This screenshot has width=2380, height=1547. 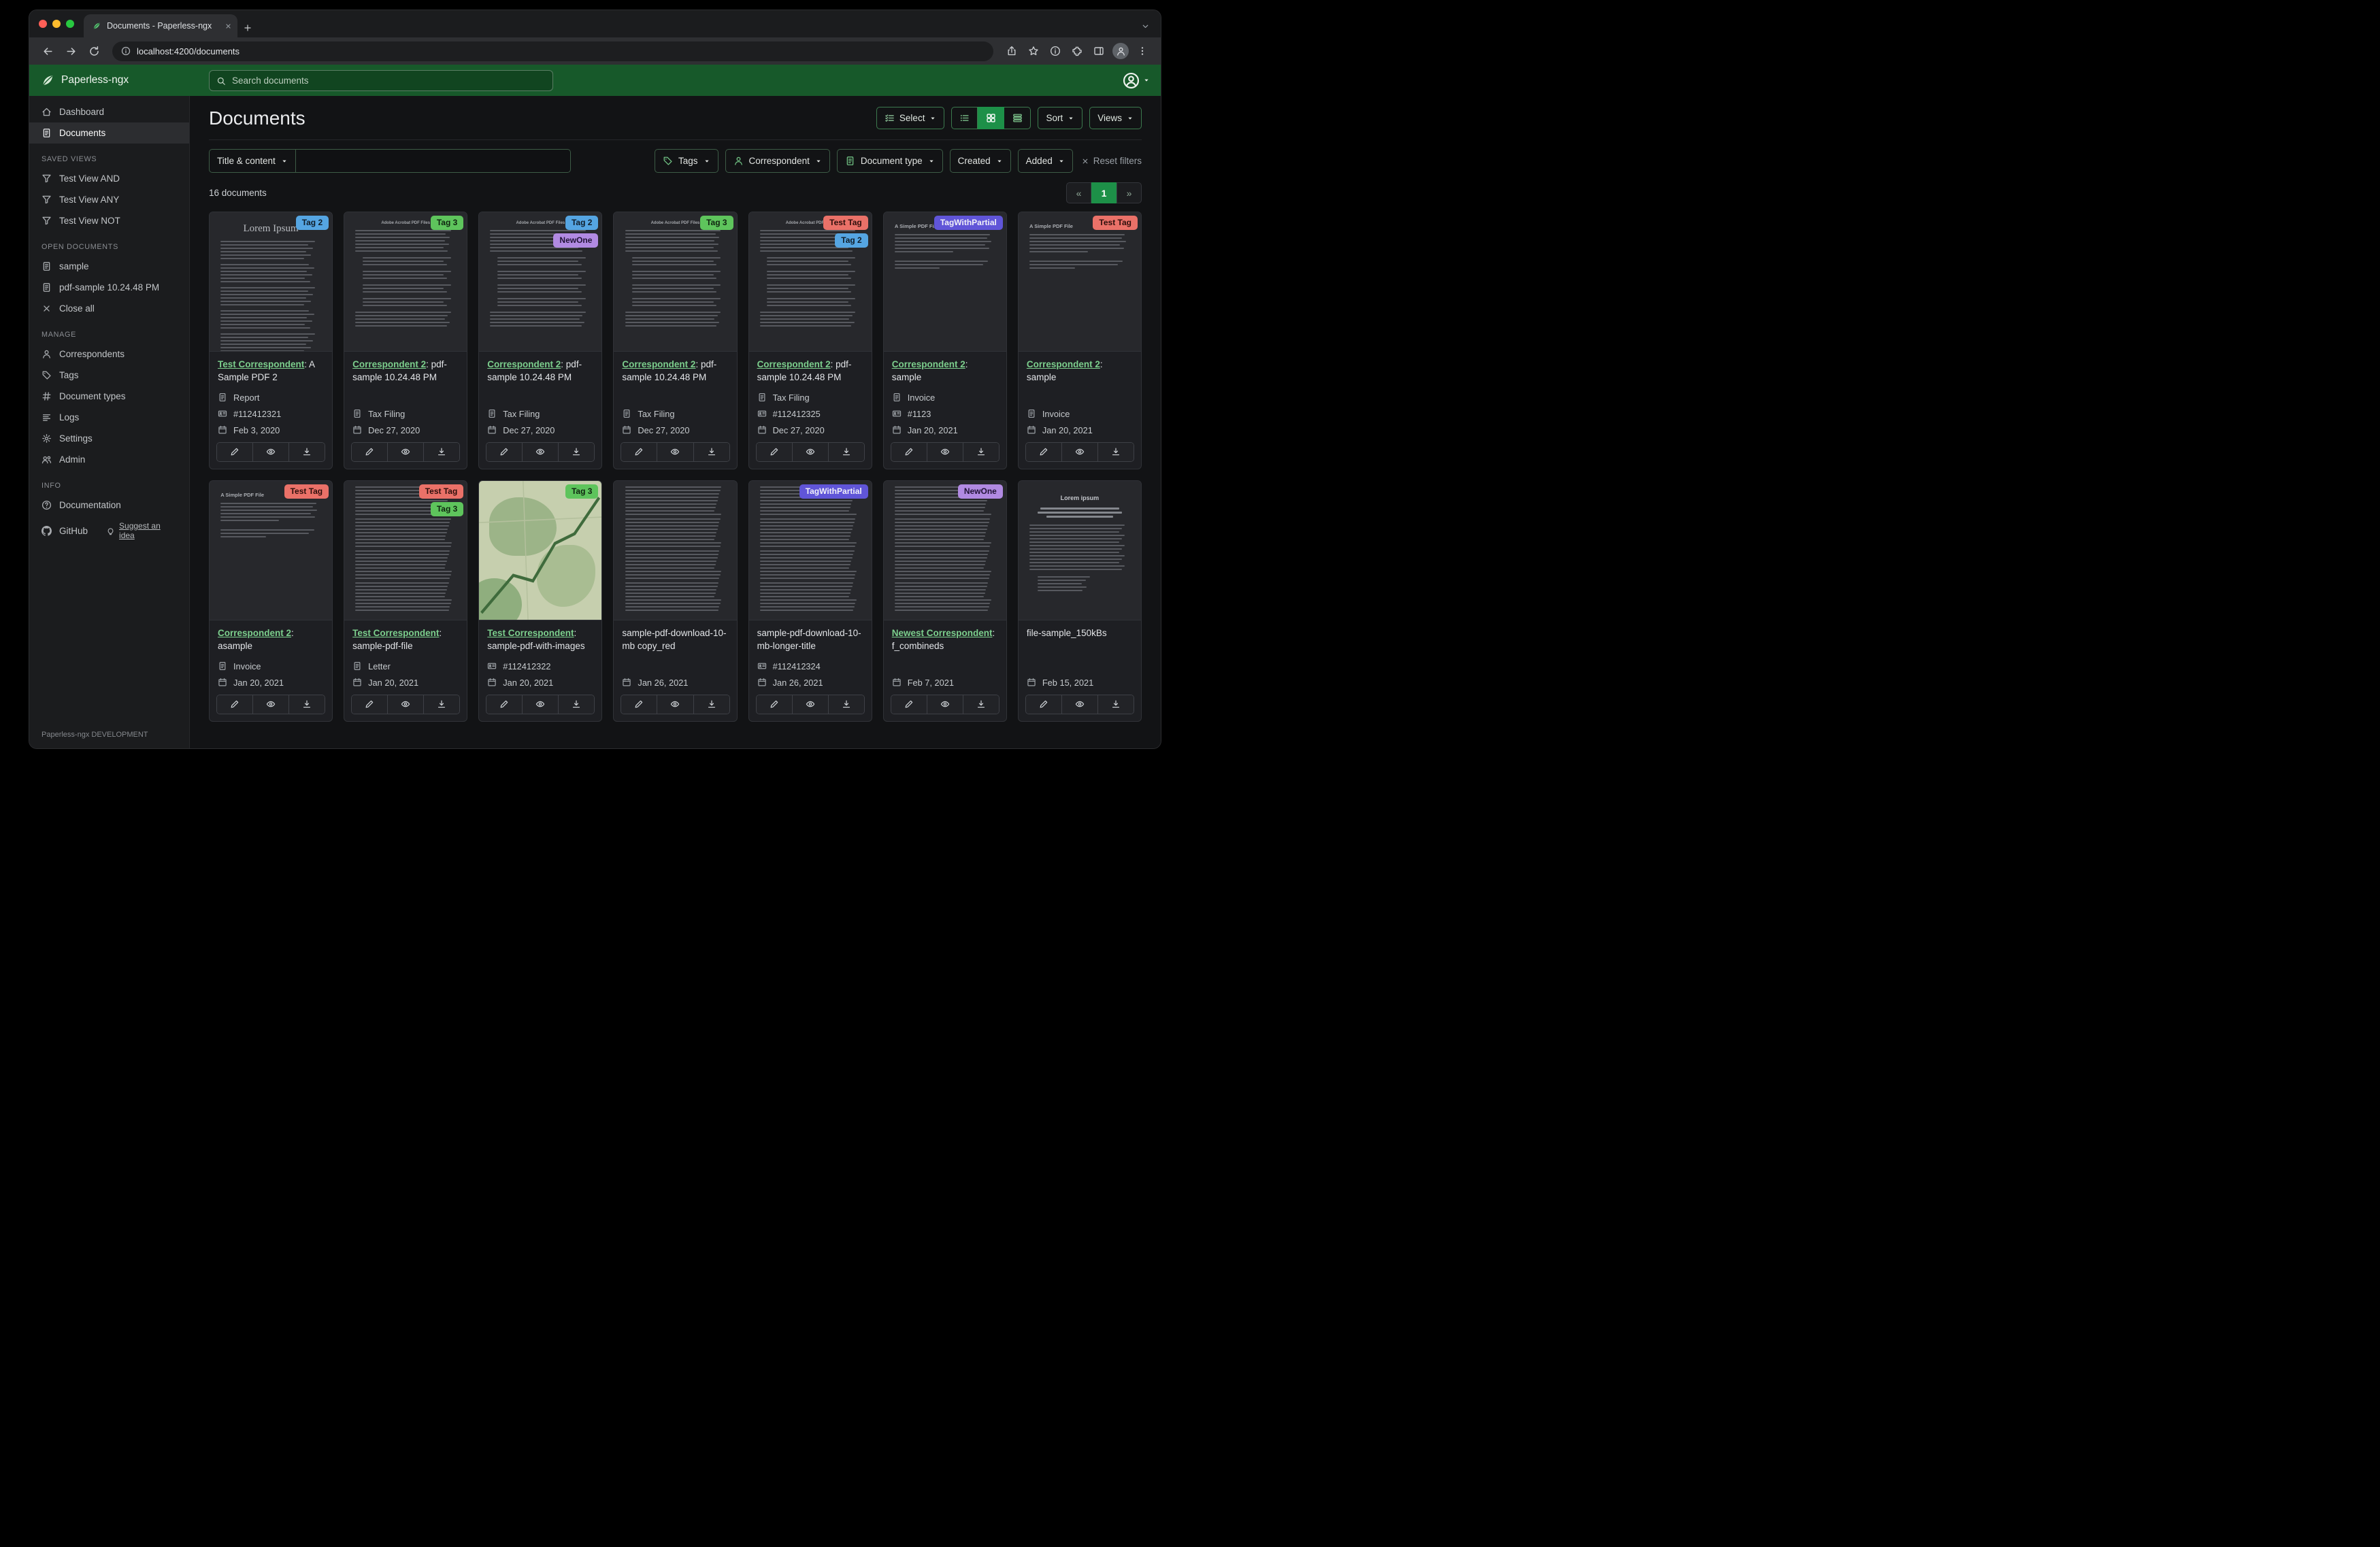 I want to click on site-info-icon, so click(x=126, y=51).